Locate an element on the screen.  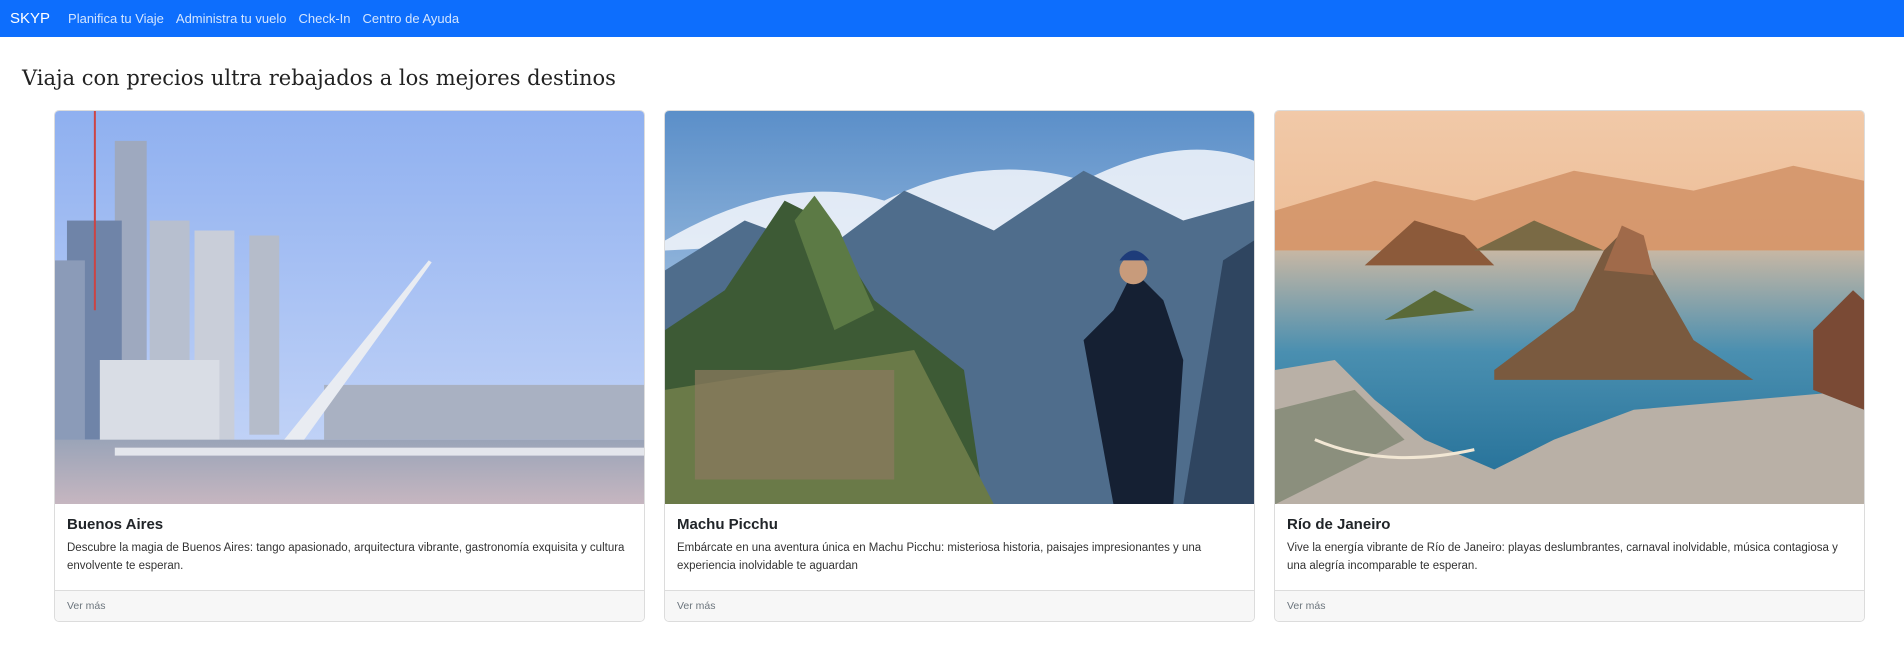
card-title: Machu Picchu is located at coordinates (727, 525).